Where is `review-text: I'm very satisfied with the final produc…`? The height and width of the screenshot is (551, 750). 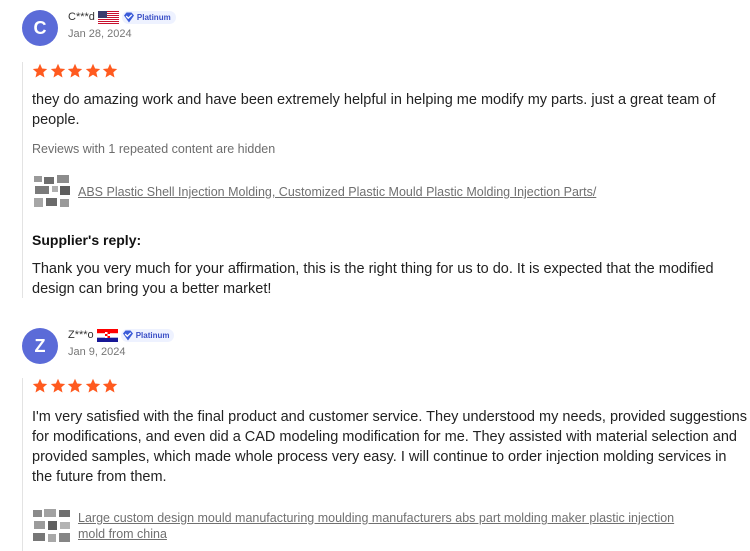
review-text: I'm very satisfied with the final produc… is located at coordinates (389, 447).